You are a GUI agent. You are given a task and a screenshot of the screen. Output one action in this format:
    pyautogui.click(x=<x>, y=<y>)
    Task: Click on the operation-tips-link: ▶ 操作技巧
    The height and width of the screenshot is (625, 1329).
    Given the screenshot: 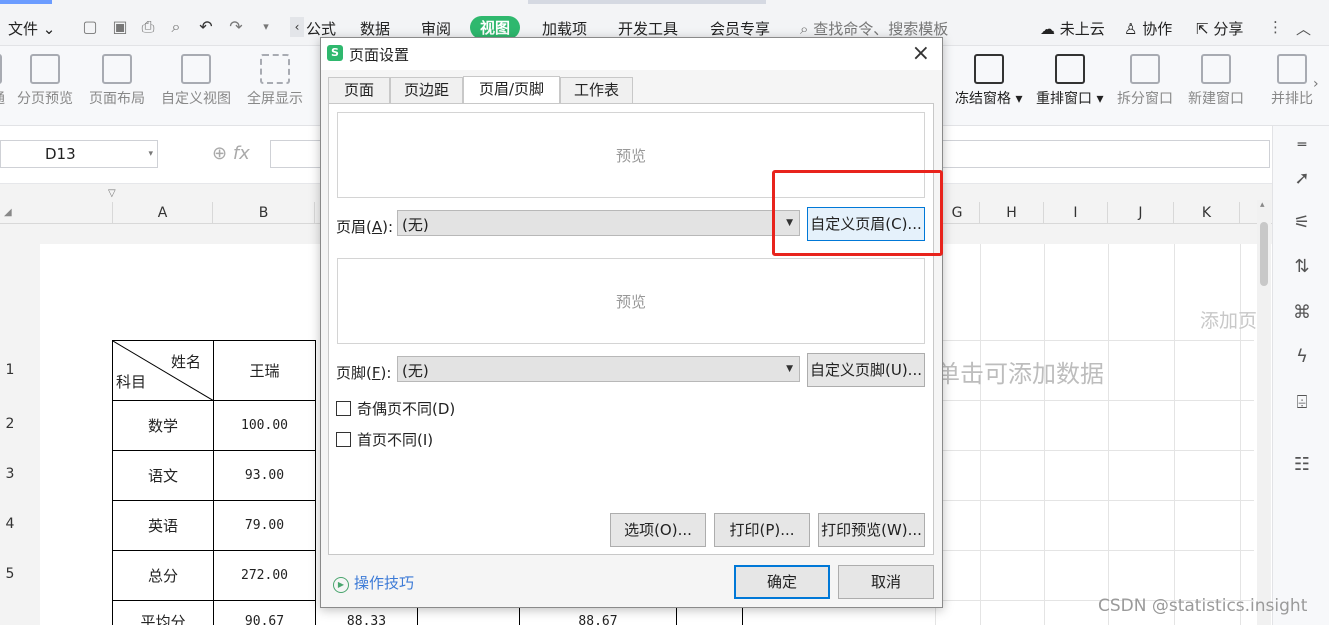 What is the action you would take?
    pyautogui.click(x=373, y=582)
    